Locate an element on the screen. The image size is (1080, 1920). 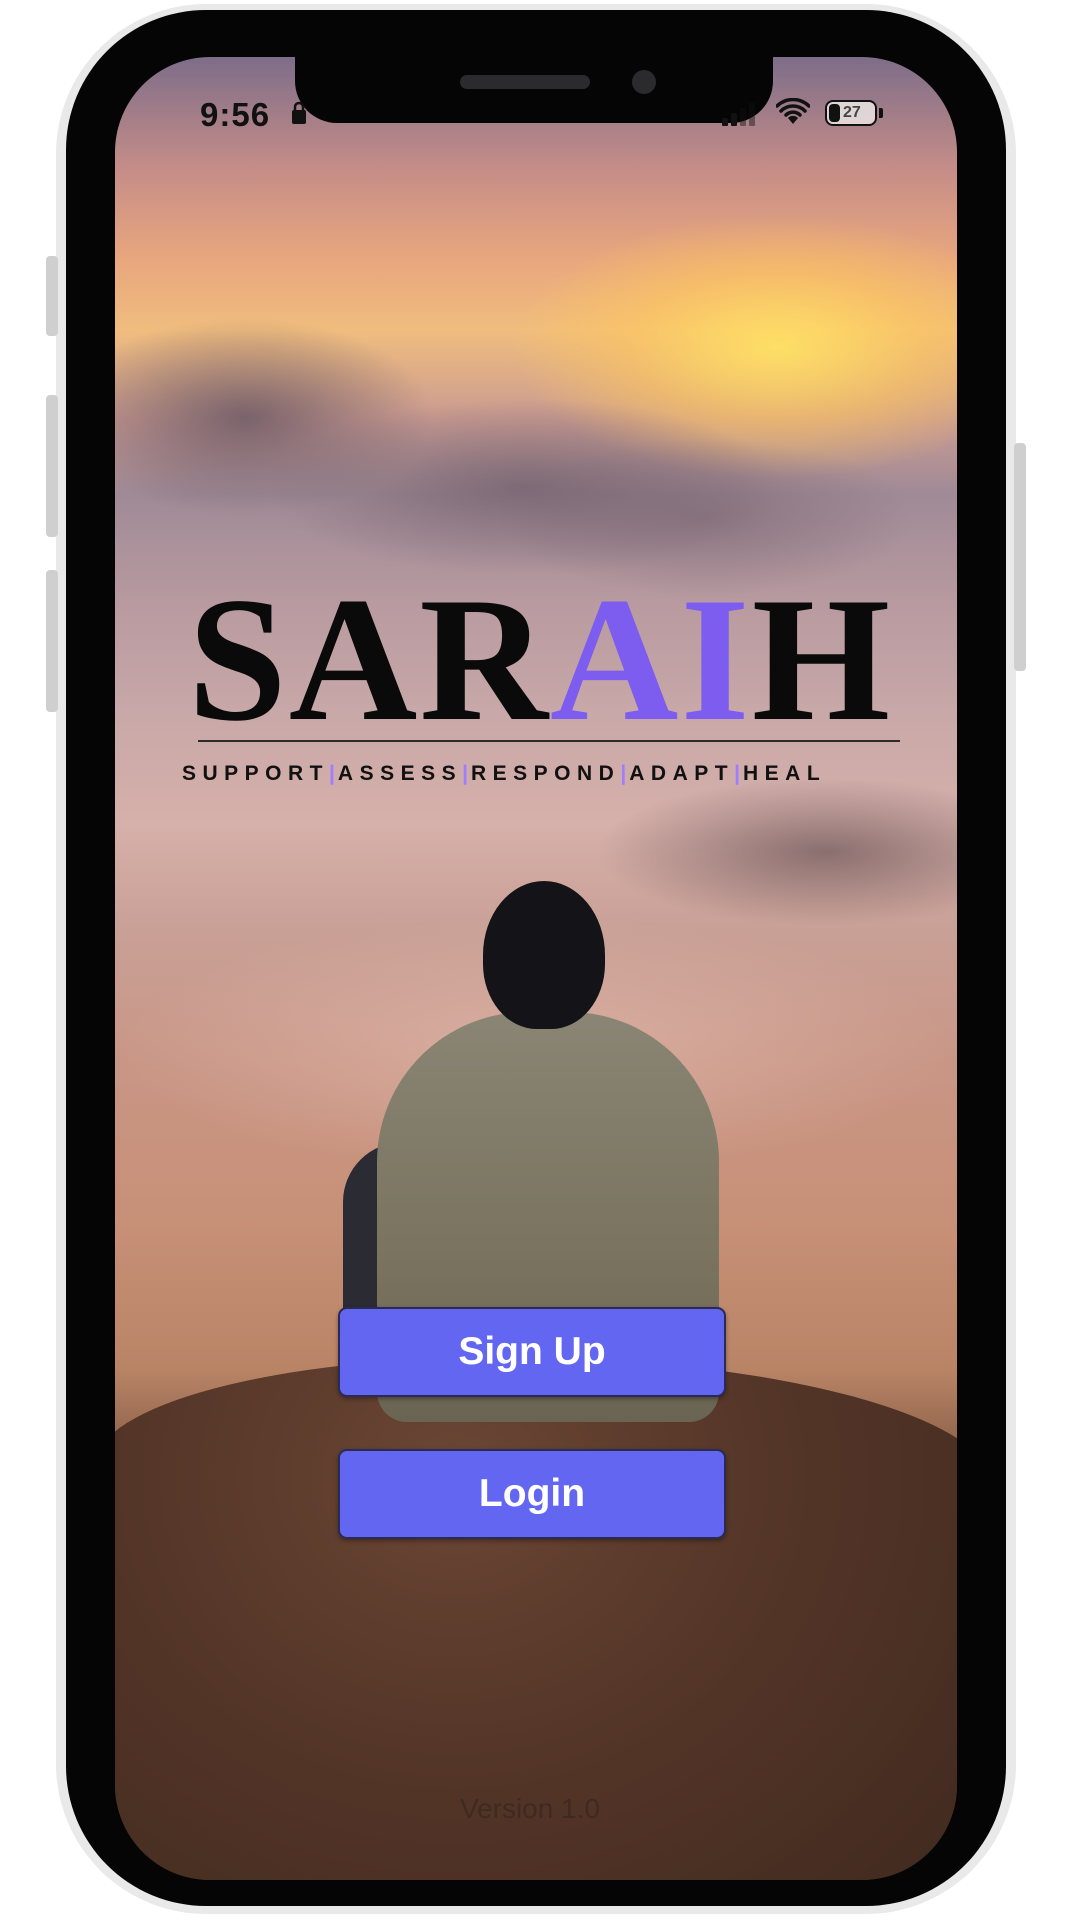
logo-divider is located at coordinates (549, 741).